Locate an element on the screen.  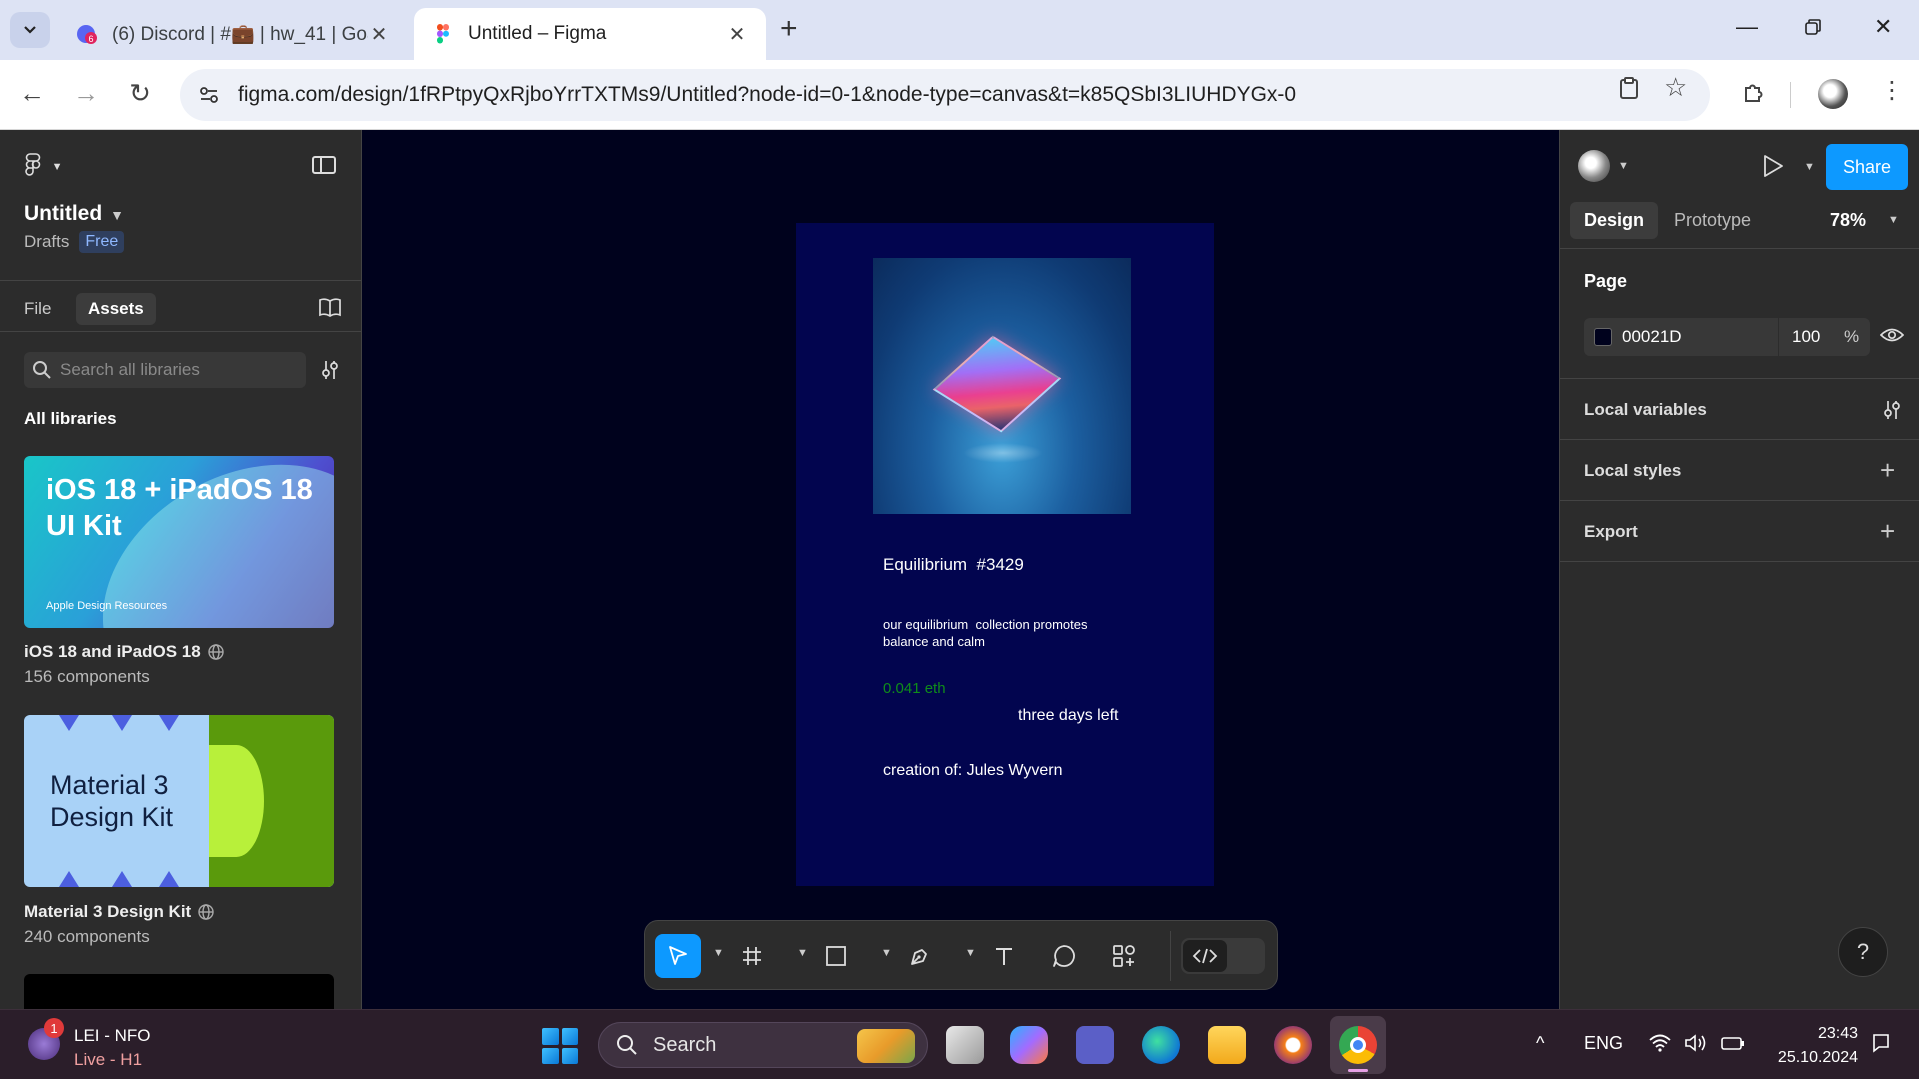
export-section: Export is located at coordinates (1611, 532).